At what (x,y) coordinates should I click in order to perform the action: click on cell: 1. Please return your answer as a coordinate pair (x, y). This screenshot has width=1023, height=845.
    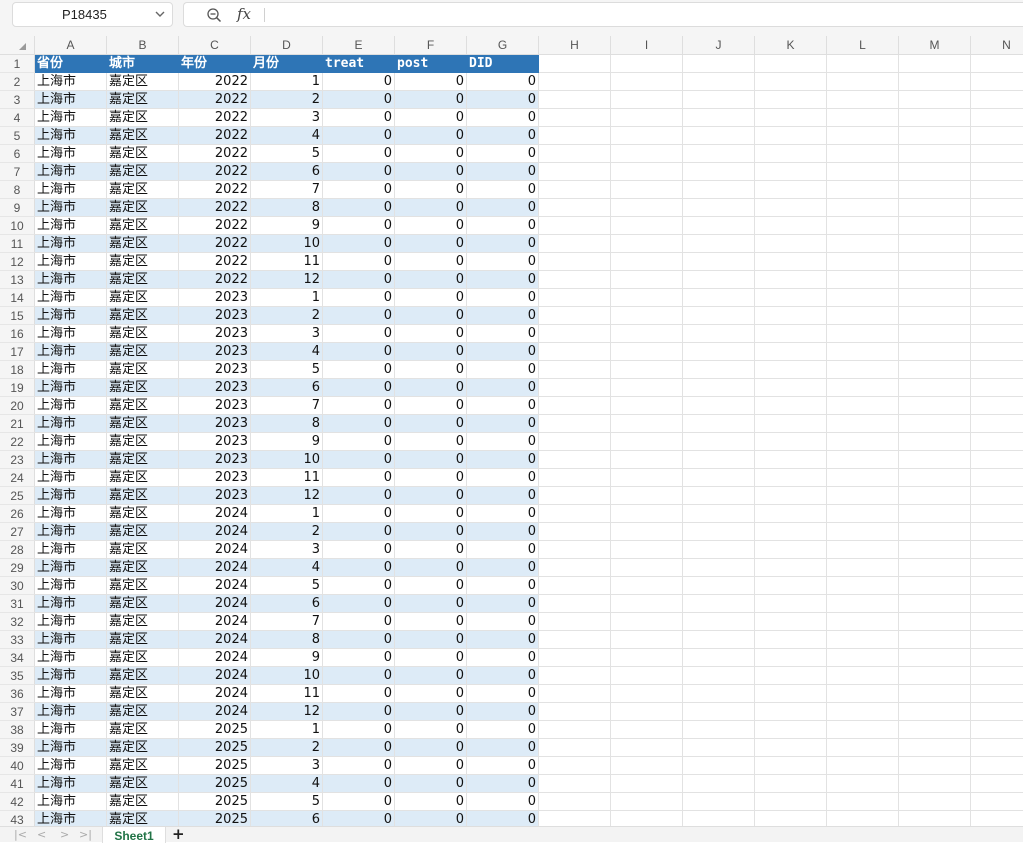
    Looking at the image, I should click on (287, 82).